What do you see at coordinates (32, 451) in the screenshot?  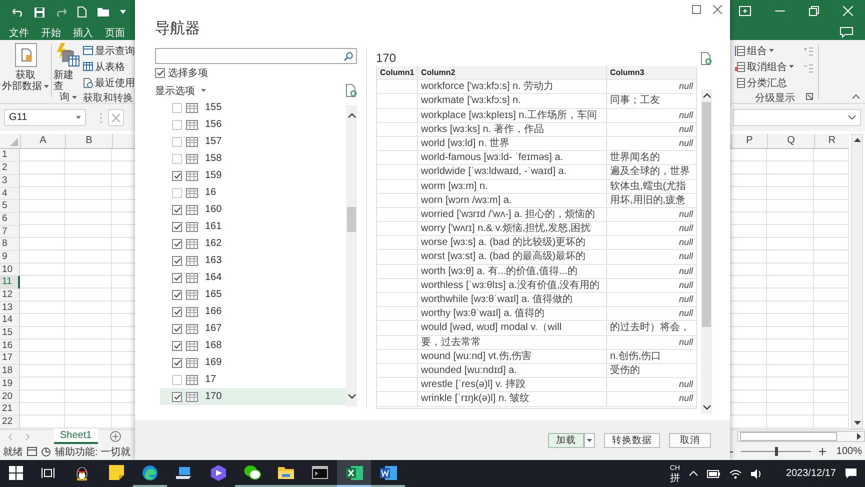 I see `macro-record-icon` at bounding box center [32, 451].